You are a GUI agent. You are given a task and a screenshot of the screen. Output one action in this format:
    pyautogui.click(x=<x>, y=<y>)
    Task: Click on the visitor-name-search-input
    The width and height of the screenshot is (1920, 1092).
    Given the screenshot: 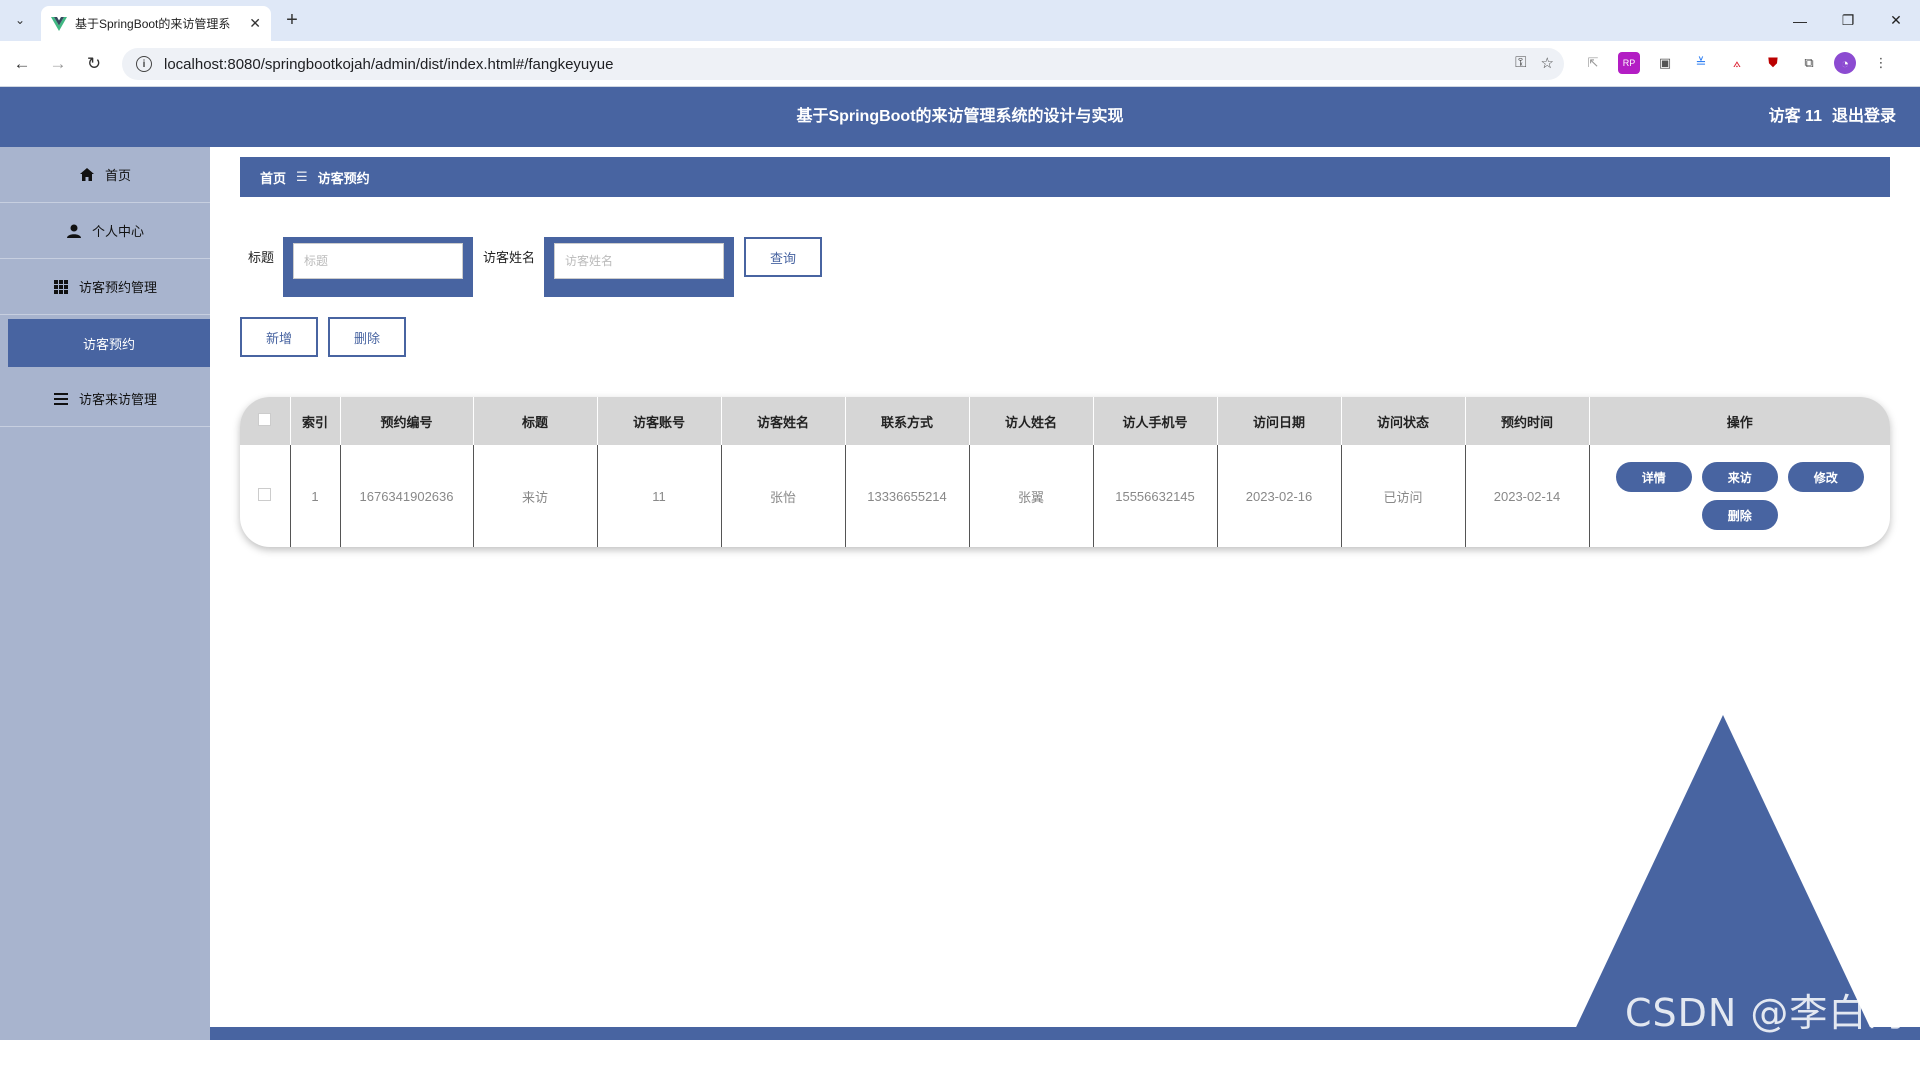 What is the action you would take?
    pyautogui.click(x=639, y=261)
    